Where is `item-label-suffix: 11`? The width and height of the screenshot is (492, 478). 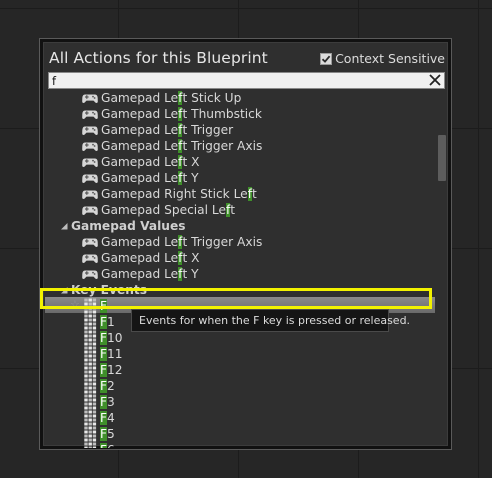
item-label-suffix: 11 is located at coordinates (115, 354).